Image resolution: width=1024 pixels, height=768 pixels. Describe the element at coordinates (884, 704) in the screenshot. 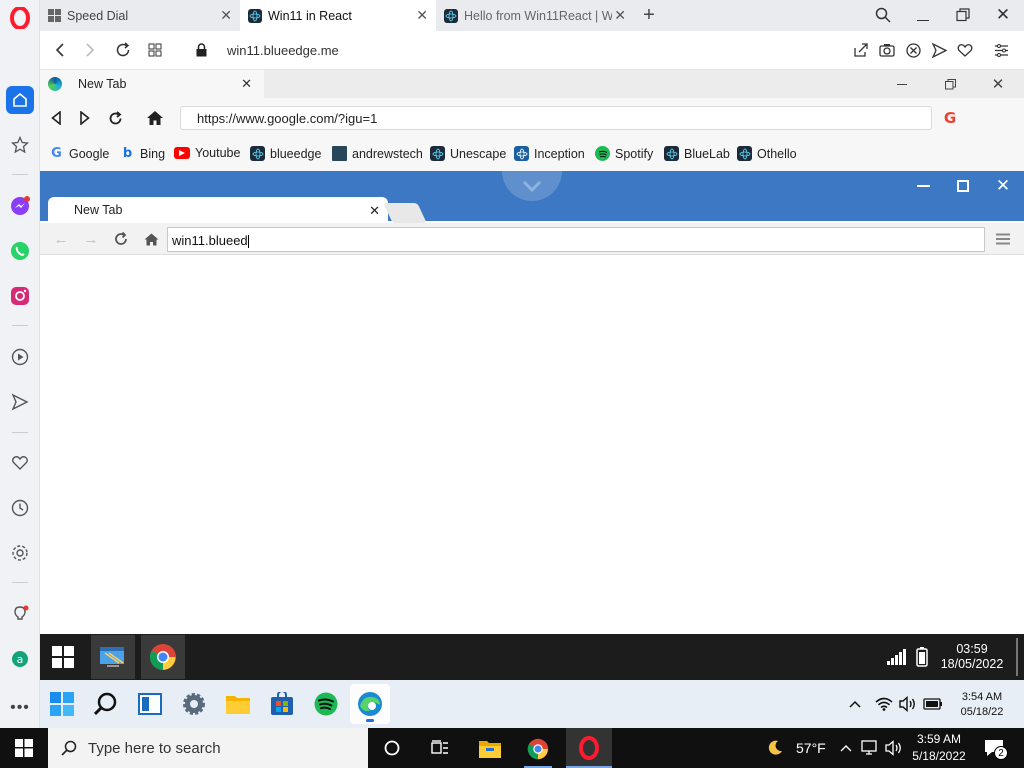

I see `wifi-icon` at that location.